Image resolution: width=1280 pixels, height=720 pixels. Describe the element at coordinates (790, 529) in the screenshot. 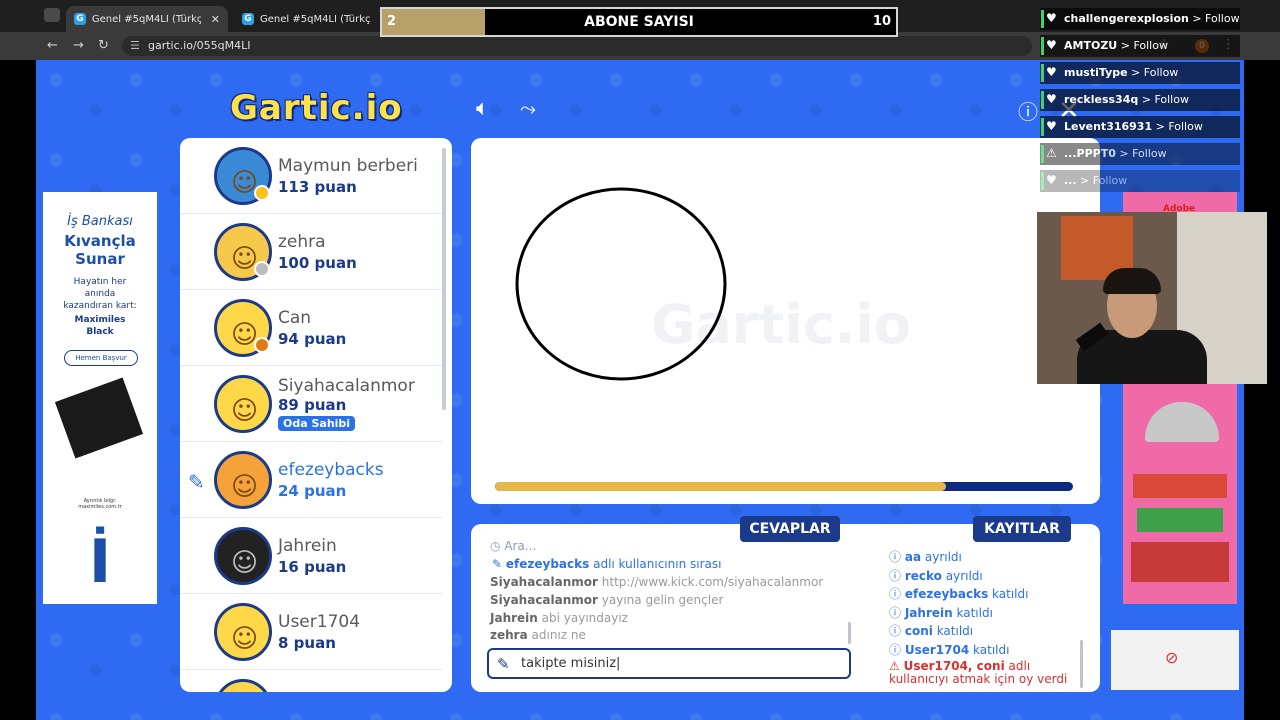

I see `answers-title: CEVAPLAR` at that location.